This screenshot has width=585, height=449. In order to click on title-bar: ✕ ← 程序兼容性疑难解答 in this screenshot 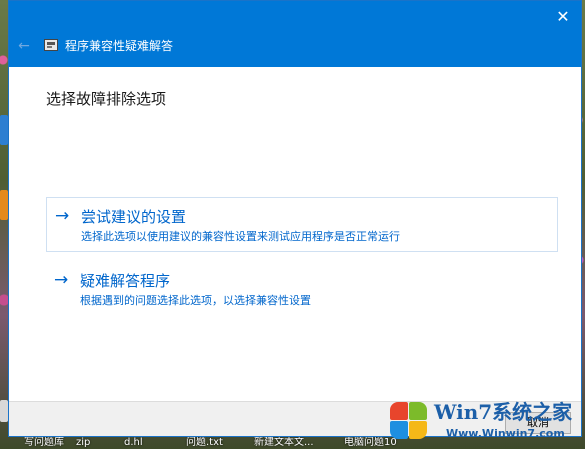, I will do `click(295, 34)`.